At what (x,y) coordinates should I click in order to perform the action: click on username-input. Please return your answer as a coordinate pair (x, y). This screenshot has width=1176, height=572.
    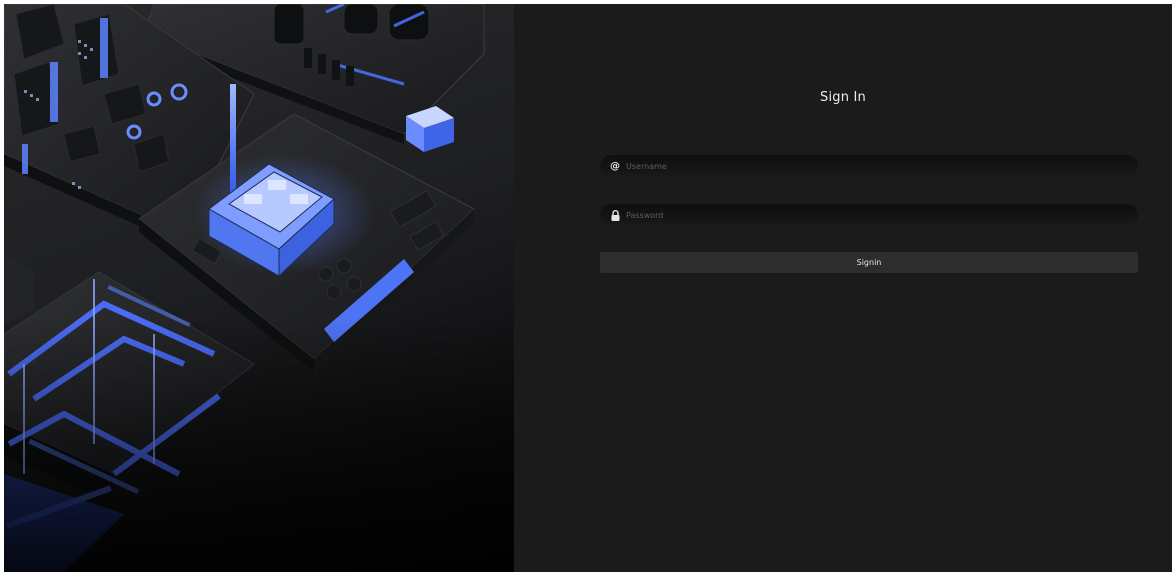
    Looking at the image, I should click on (882, 166).